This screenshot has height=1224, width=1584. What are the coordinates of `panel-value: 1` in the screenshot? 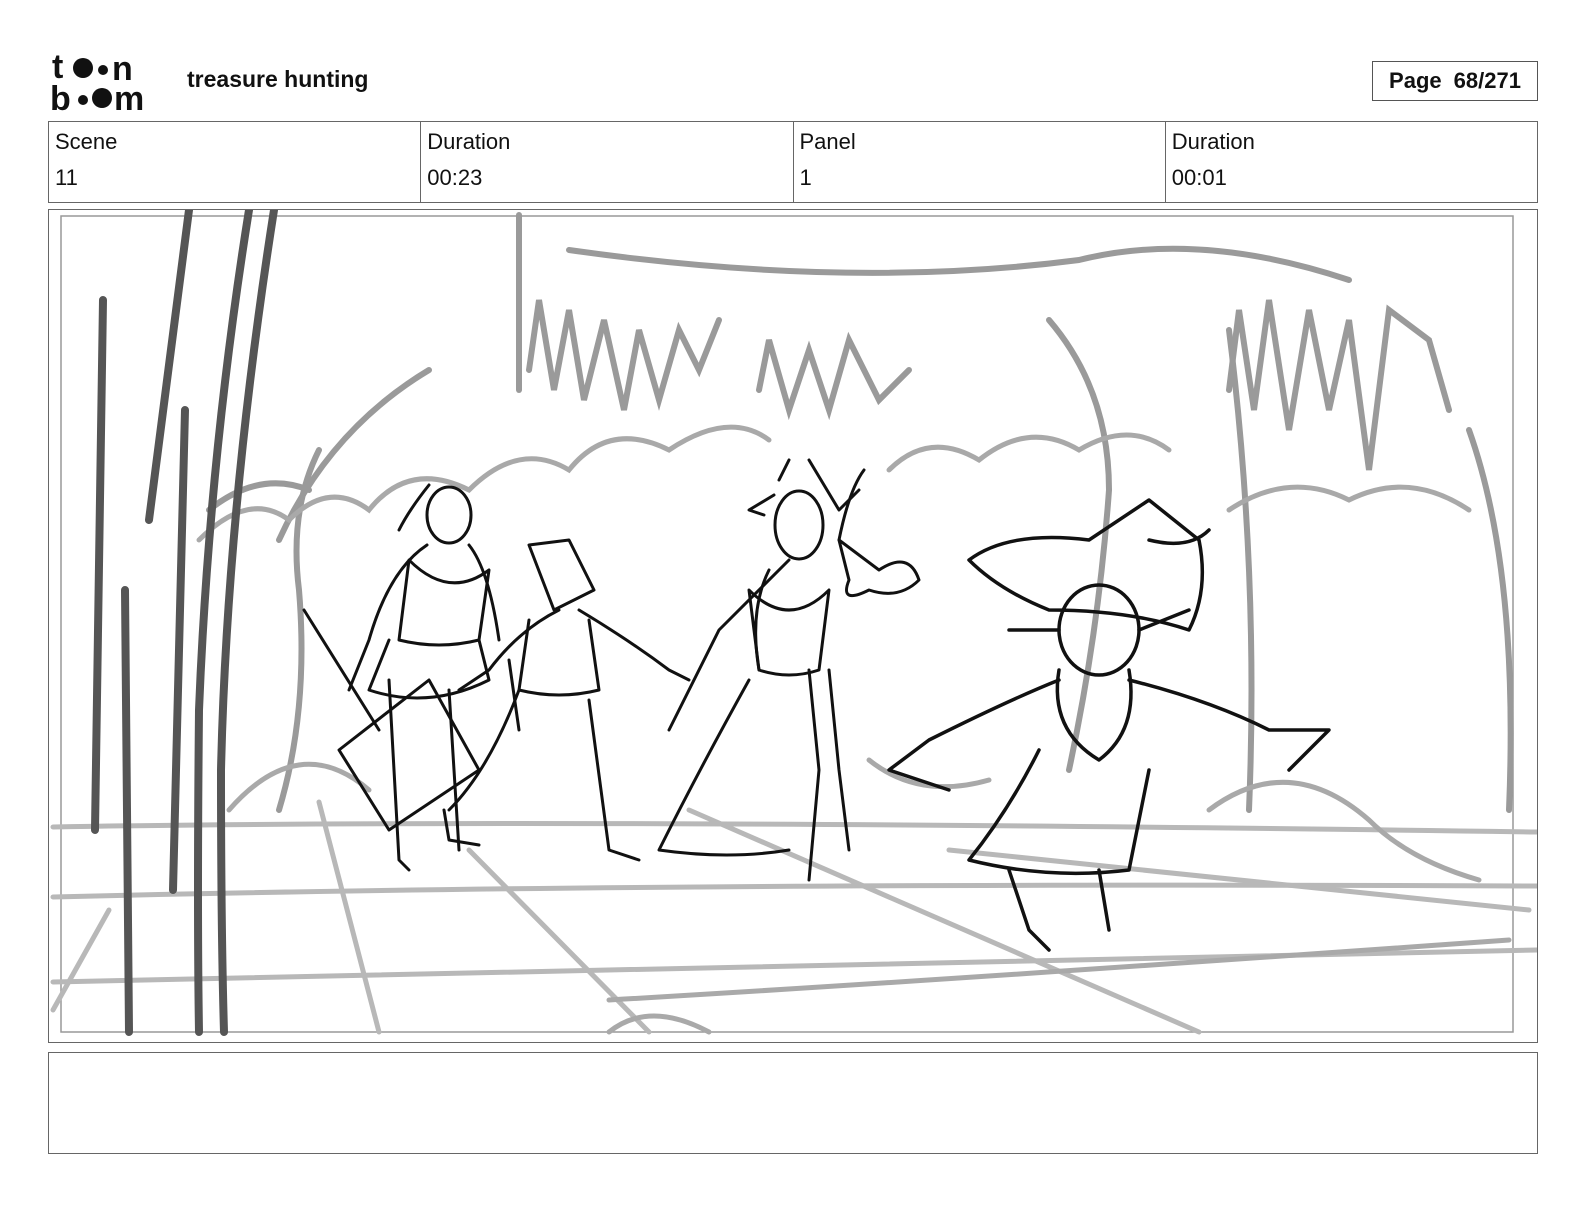 It's located at (805, 177).